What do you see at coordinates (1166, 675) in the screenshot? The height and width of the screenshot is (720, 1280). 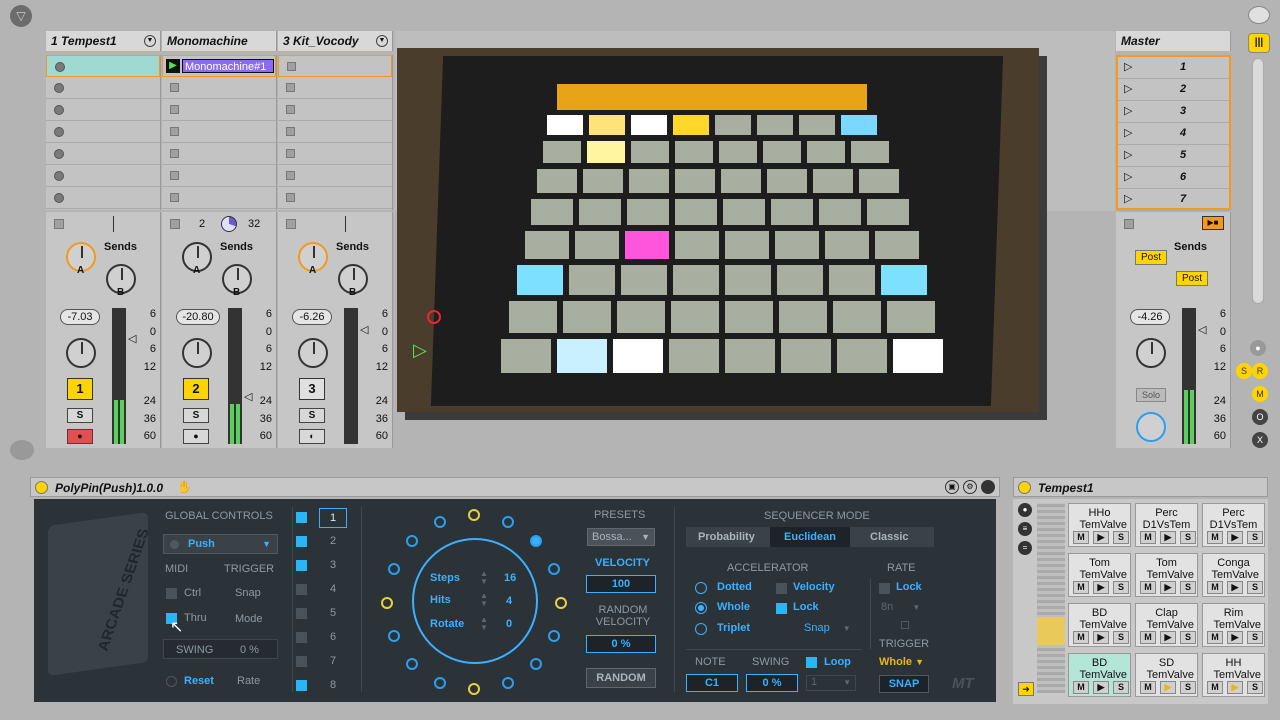 I see `drum-pad: SD TemValve M ▶ S` at bounding box center [1166, 675].